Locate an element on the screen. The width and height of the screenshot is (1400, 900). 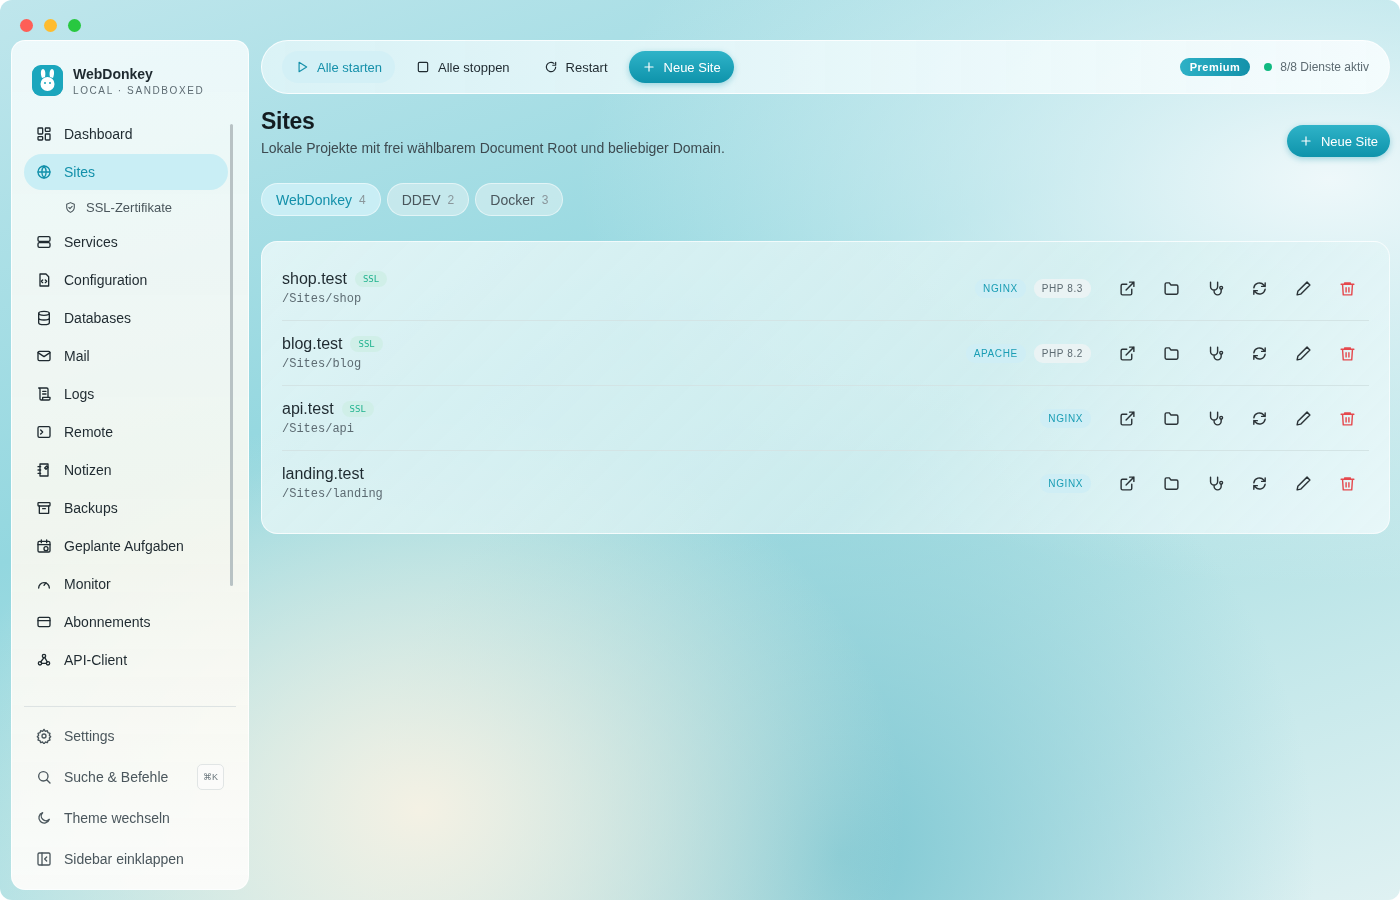
sidebar-footer-item: Theme wechseln is located at coordinates (130, 817).